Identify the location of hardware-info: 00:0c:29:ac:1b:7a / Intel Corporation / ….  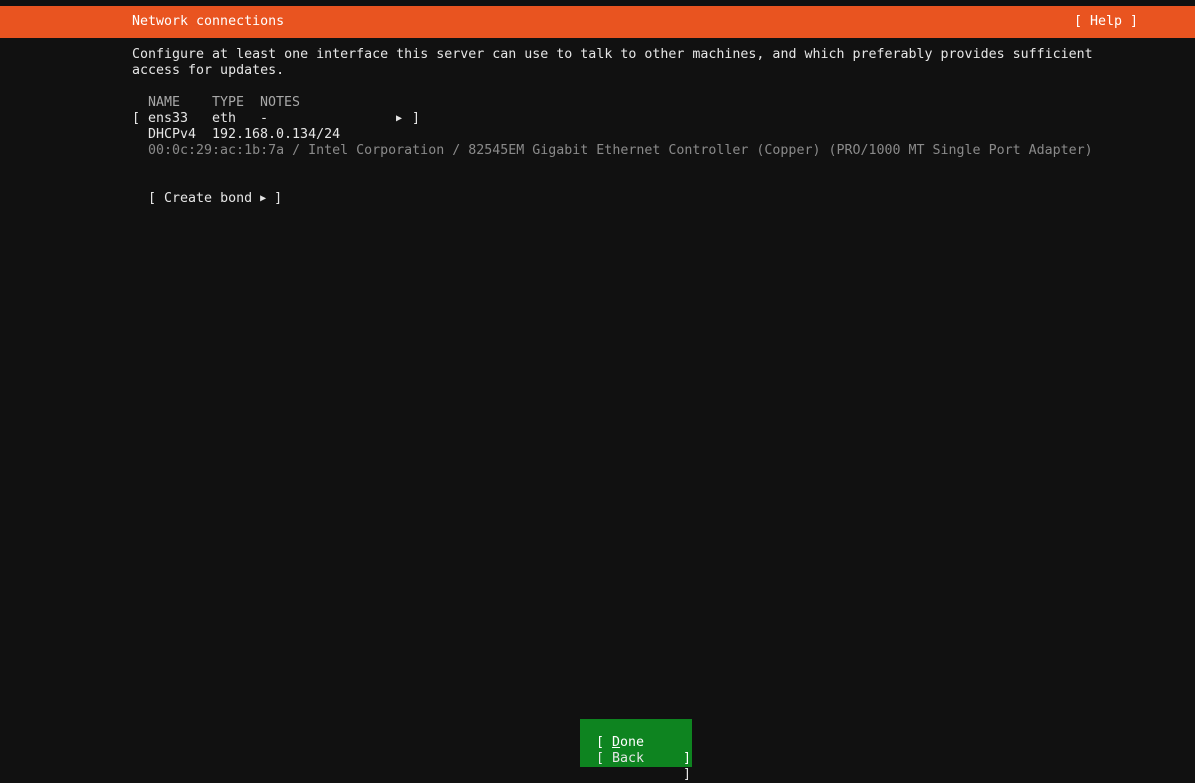
(620, 150).